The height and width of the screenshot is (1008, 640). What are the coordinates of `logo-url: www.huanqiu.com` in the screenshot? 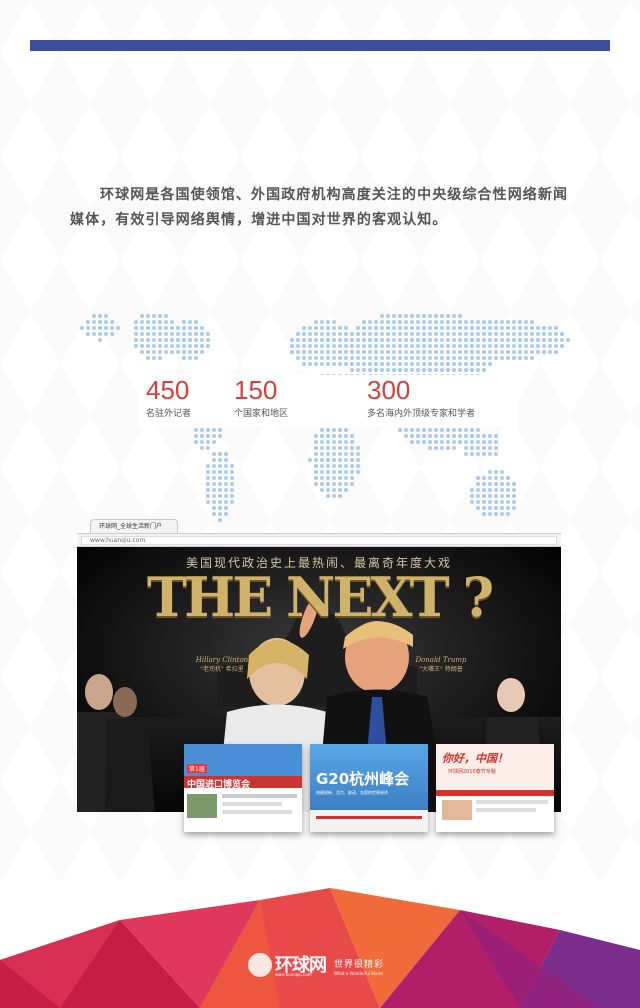 It's located at (293, 974).